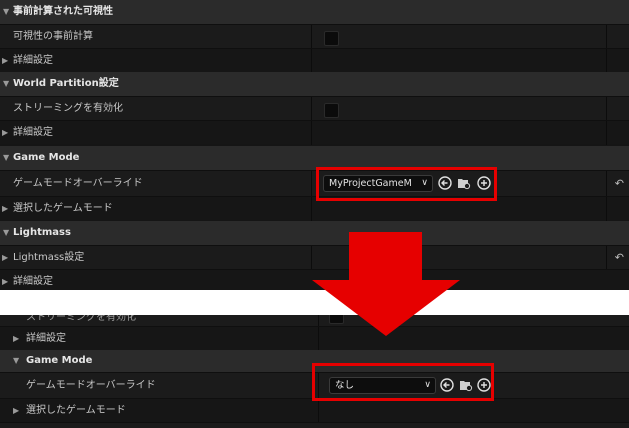 The width and height of the screenshot is (629, 428). Describe the element at coordinates (314, 84) in the screenshot. I see `section-world-partition: ▼ World Partition設定` at that location.